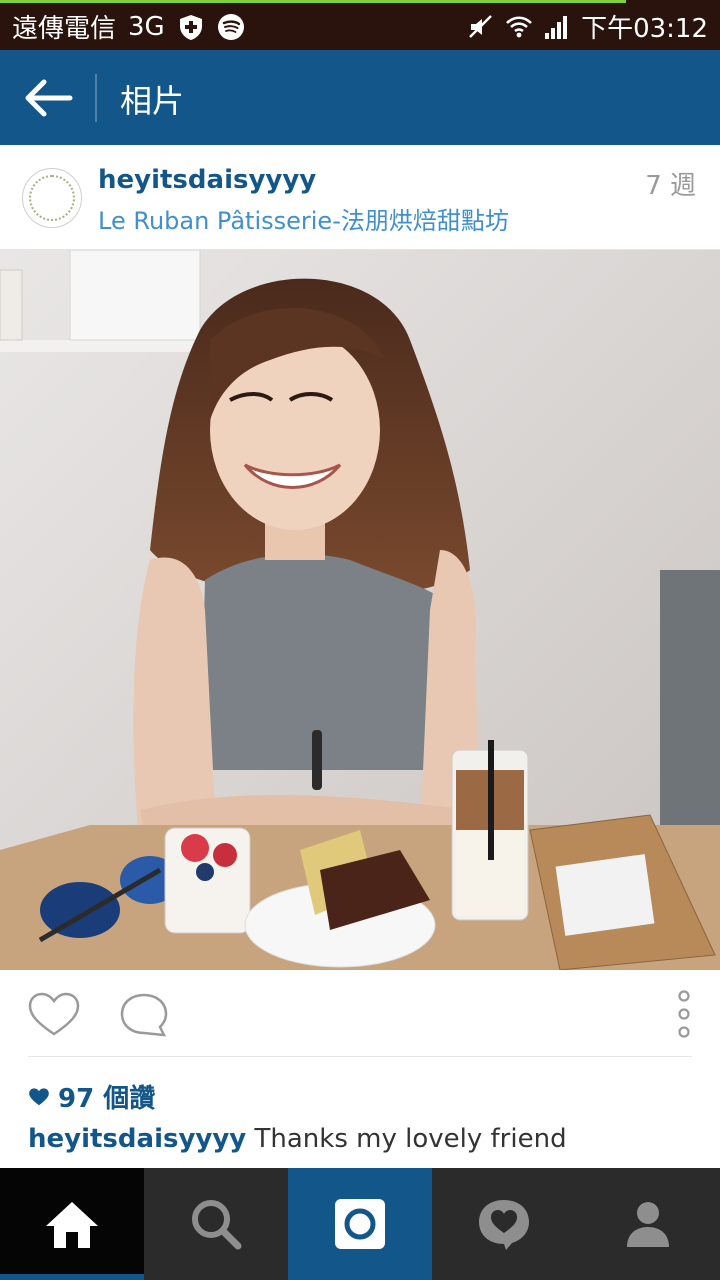 The width and height of the screenshot is (720, 1280). I want to click on appbar-divider, so click(96, 98).